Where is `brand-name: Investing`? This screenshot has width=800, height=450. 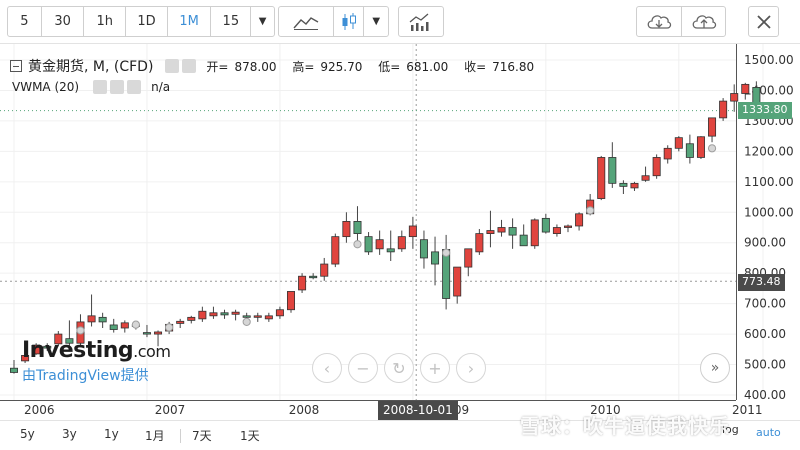 brand-name: Investing is located at coordinates (78, 350).